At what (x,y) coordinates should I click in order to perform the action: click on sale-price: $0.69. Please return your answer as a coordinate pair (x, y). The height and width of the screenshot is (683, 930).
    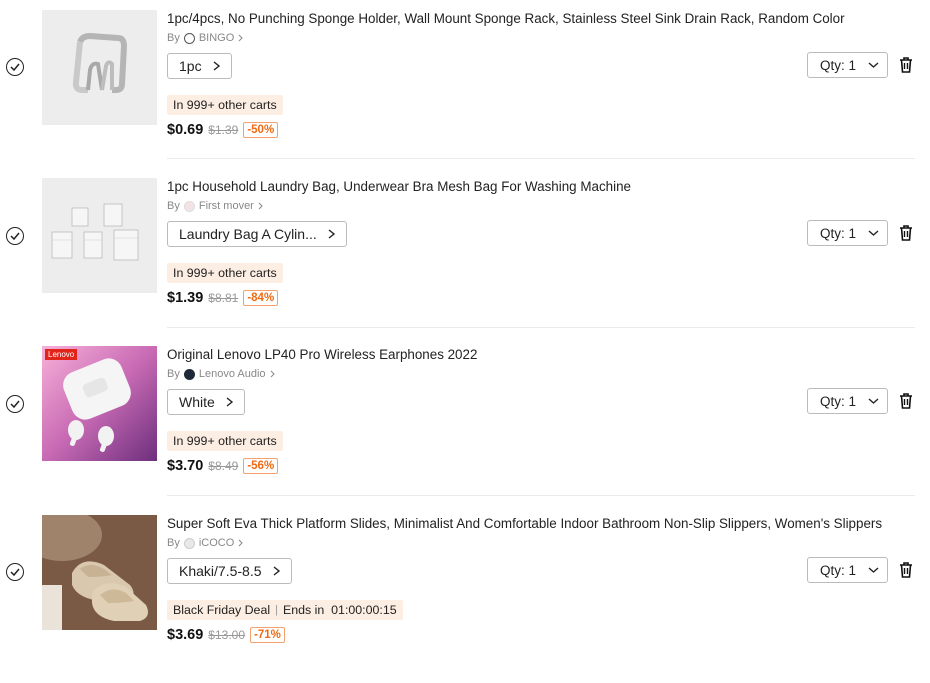
    Looking at the image, I should click on (185, 130).